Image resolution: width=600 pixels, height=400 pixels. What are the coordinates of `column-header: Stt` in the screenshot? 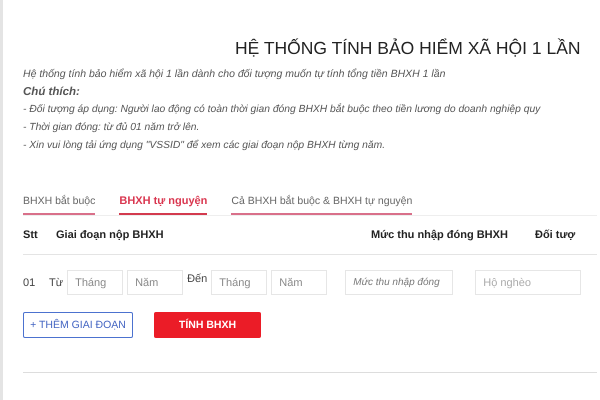 It's located at (31, 235).